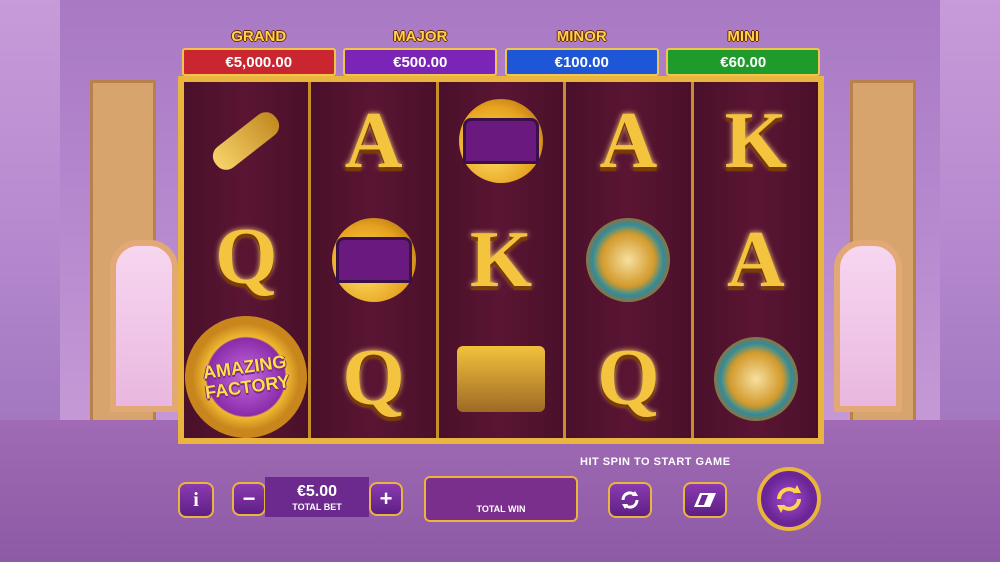  I want to click on minus-icon: −, so click(249, 498).